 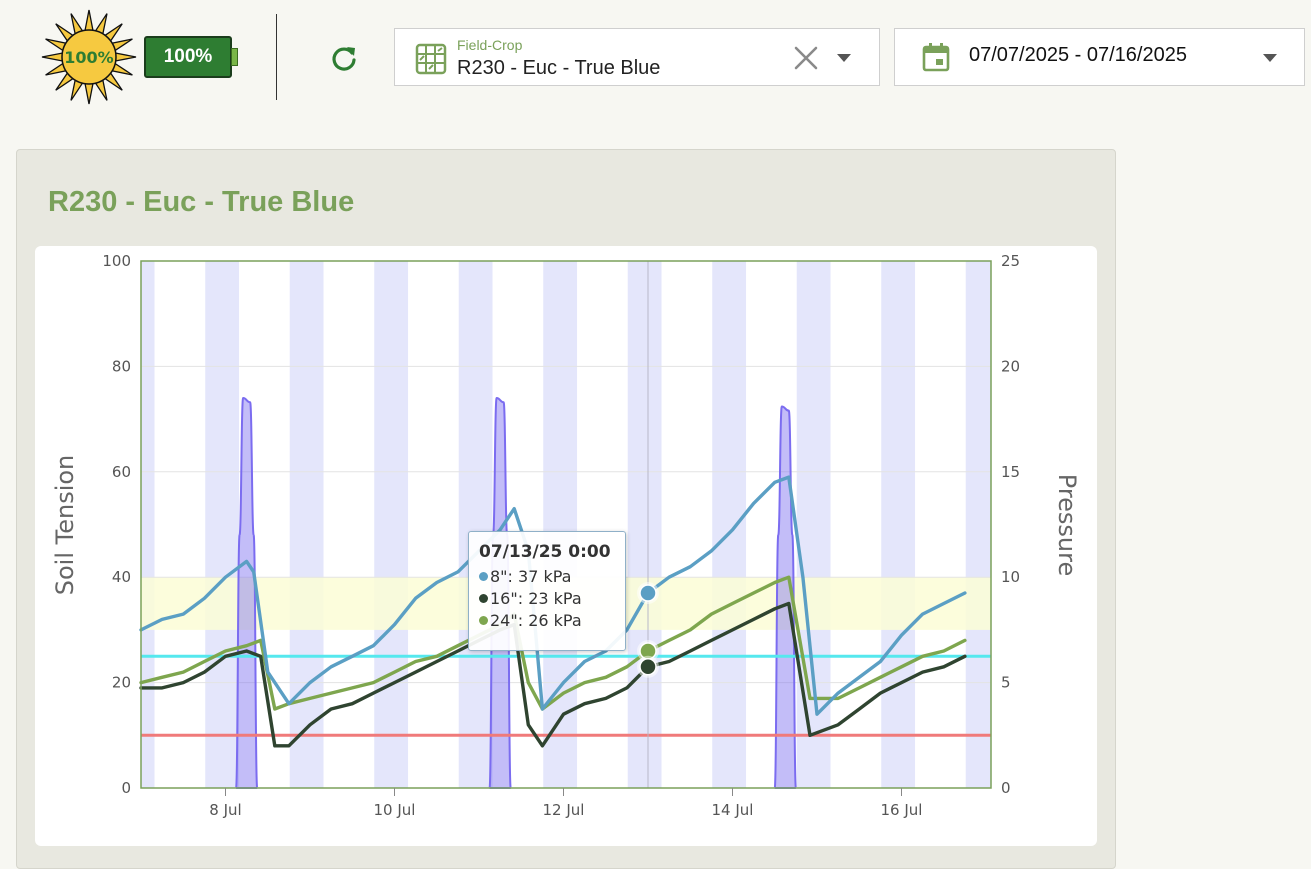 I want to click on x-tick-label: 8 Jul, so click(x=225, y=810).